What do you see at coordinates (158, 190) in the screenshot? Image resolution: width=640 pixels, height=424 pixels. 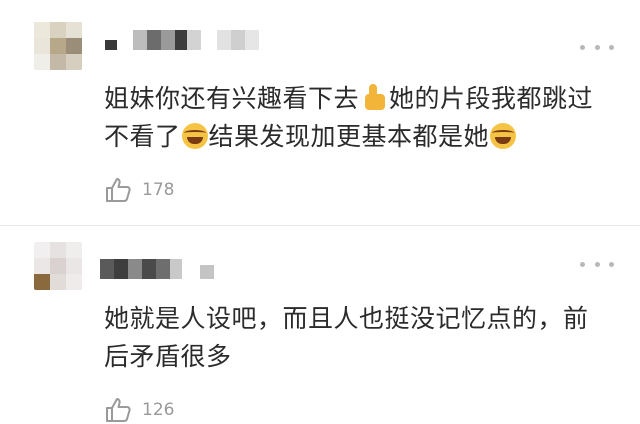 I see `like-count: 178` at bounding box center [158, 190].